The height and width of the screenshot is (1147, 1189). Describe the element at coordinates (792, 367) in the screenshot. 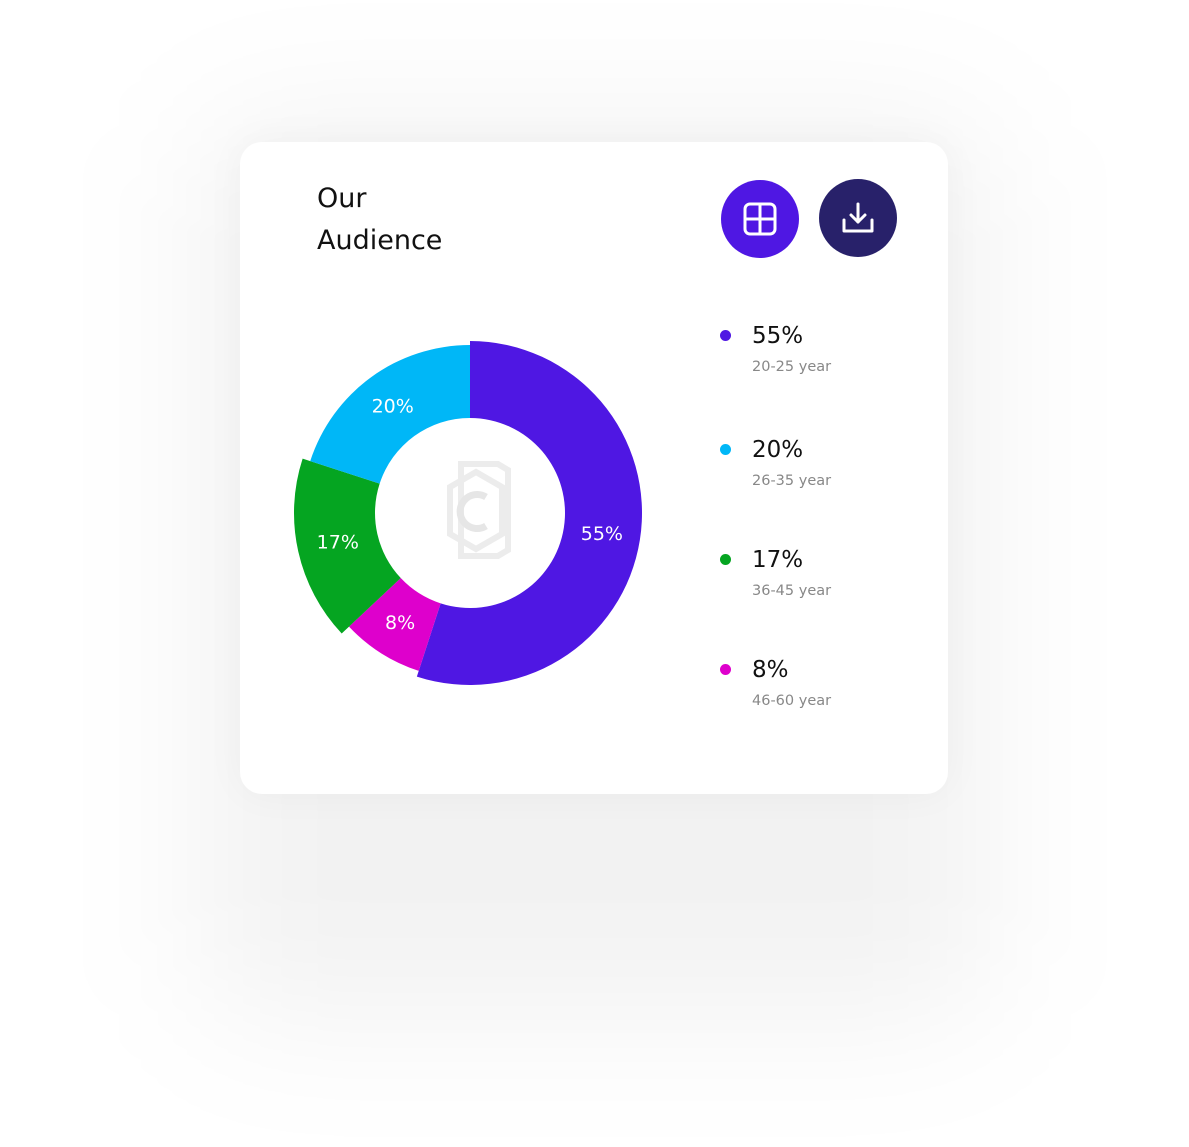

I see `legend-range: 20-25 year` at that location.